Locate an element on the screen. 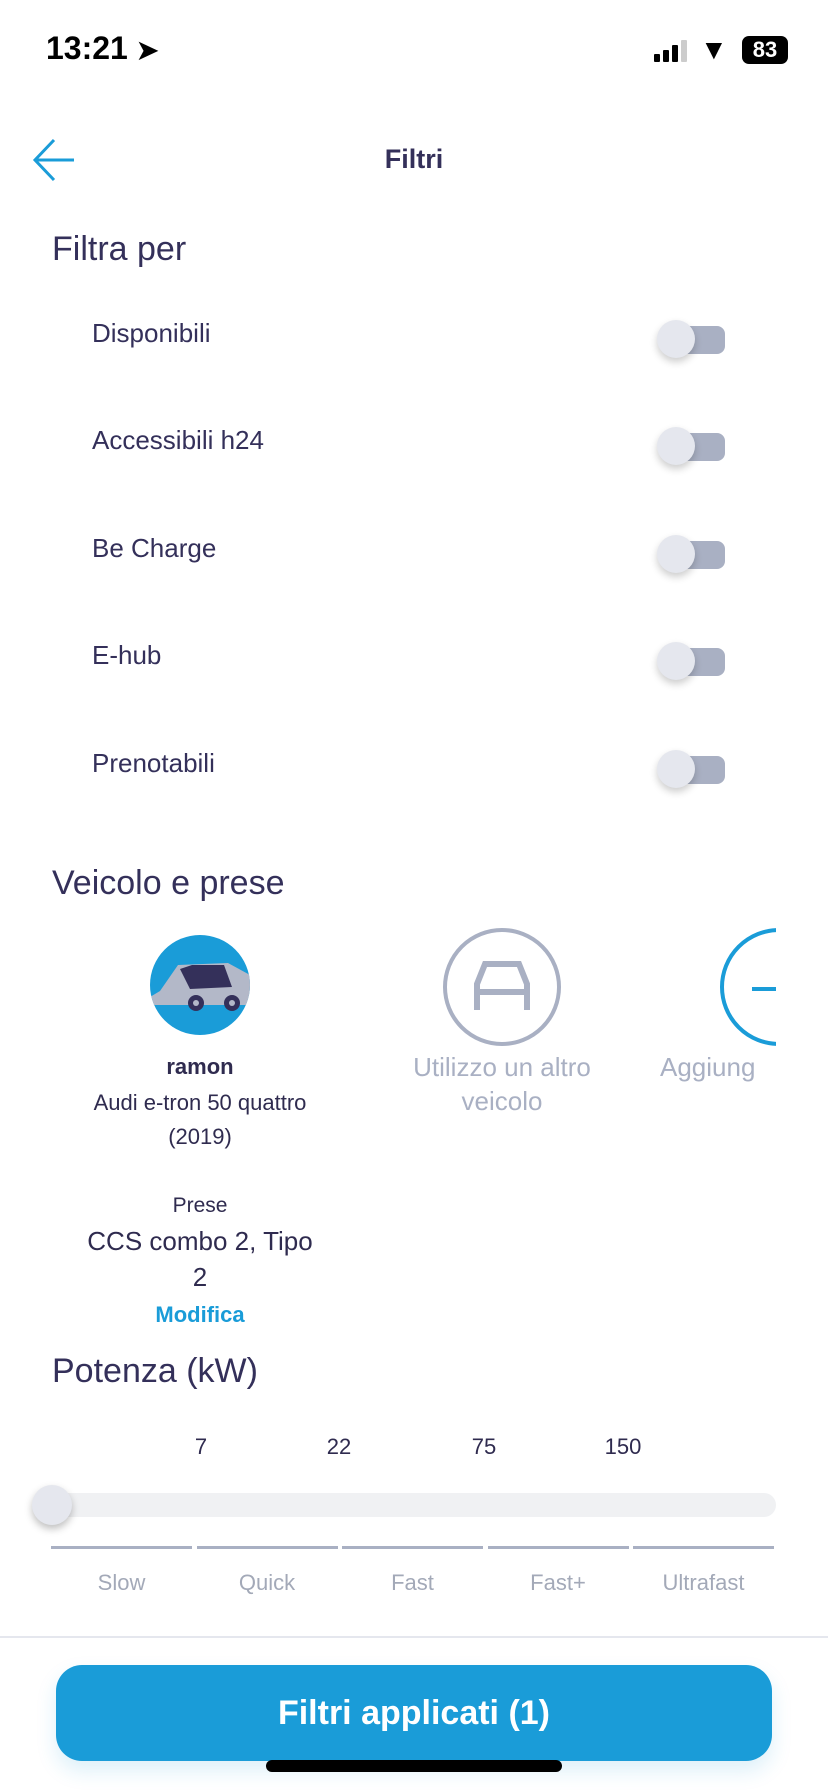 The width and height of the screenshot is (828, 1792). location-arrow-icon: ➤ is located at coordinates (147, 50).